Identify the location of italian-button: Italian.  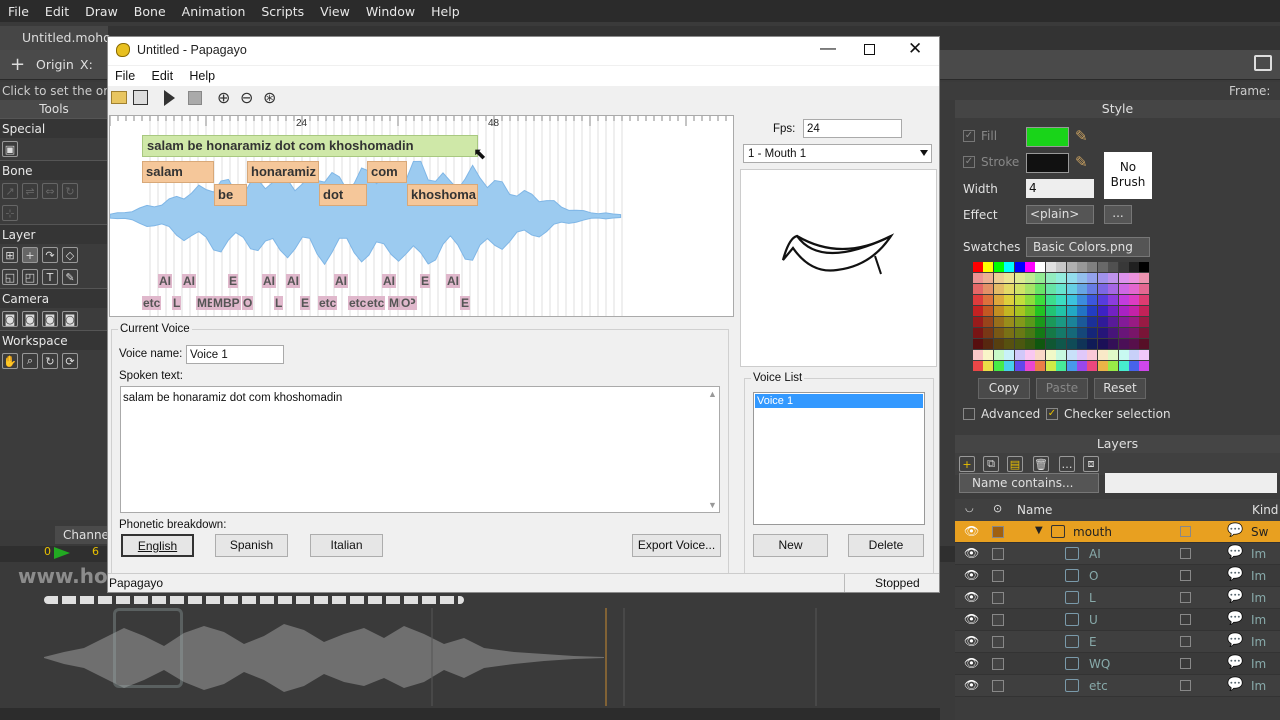
(346, 545).